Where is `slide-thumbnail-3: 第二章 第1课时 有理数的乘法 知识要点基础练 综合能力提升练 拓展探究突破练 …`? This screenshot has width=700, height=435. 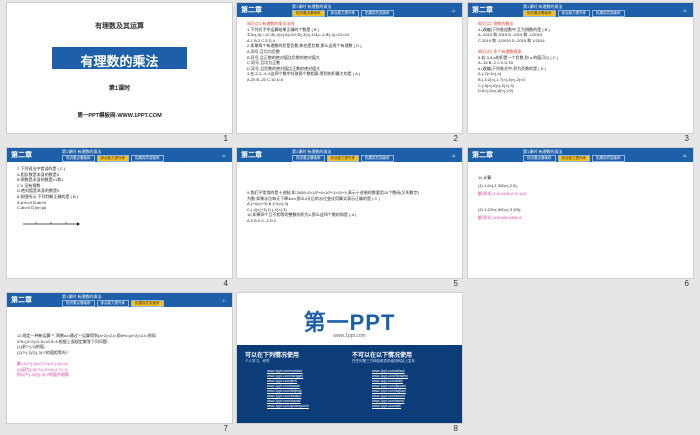 slide-thumbnail-3: 第二章 第1课时 有理数的乘法 知识要点基础练 综合能力提升练 拓展探究突破练 … is located at coordinates (580, 68).